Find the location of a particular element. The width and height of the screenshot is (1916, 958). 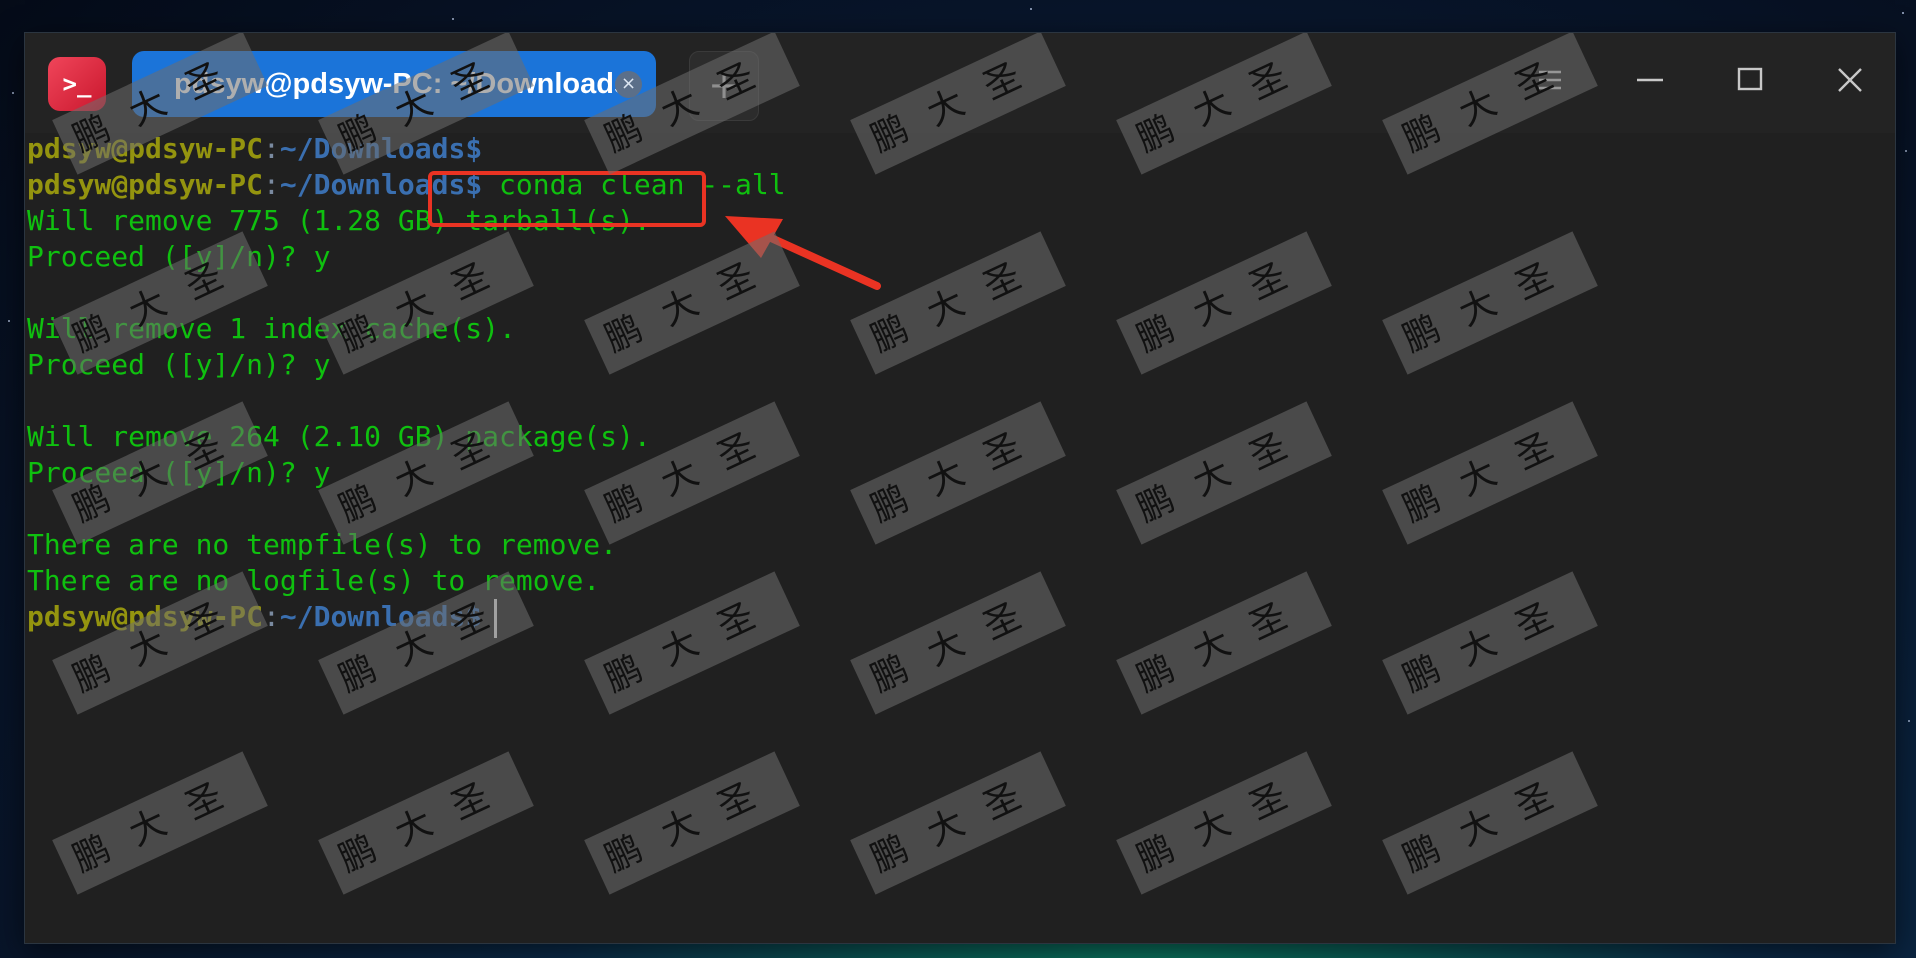

close-icon is located at coordinates (1850, 80).